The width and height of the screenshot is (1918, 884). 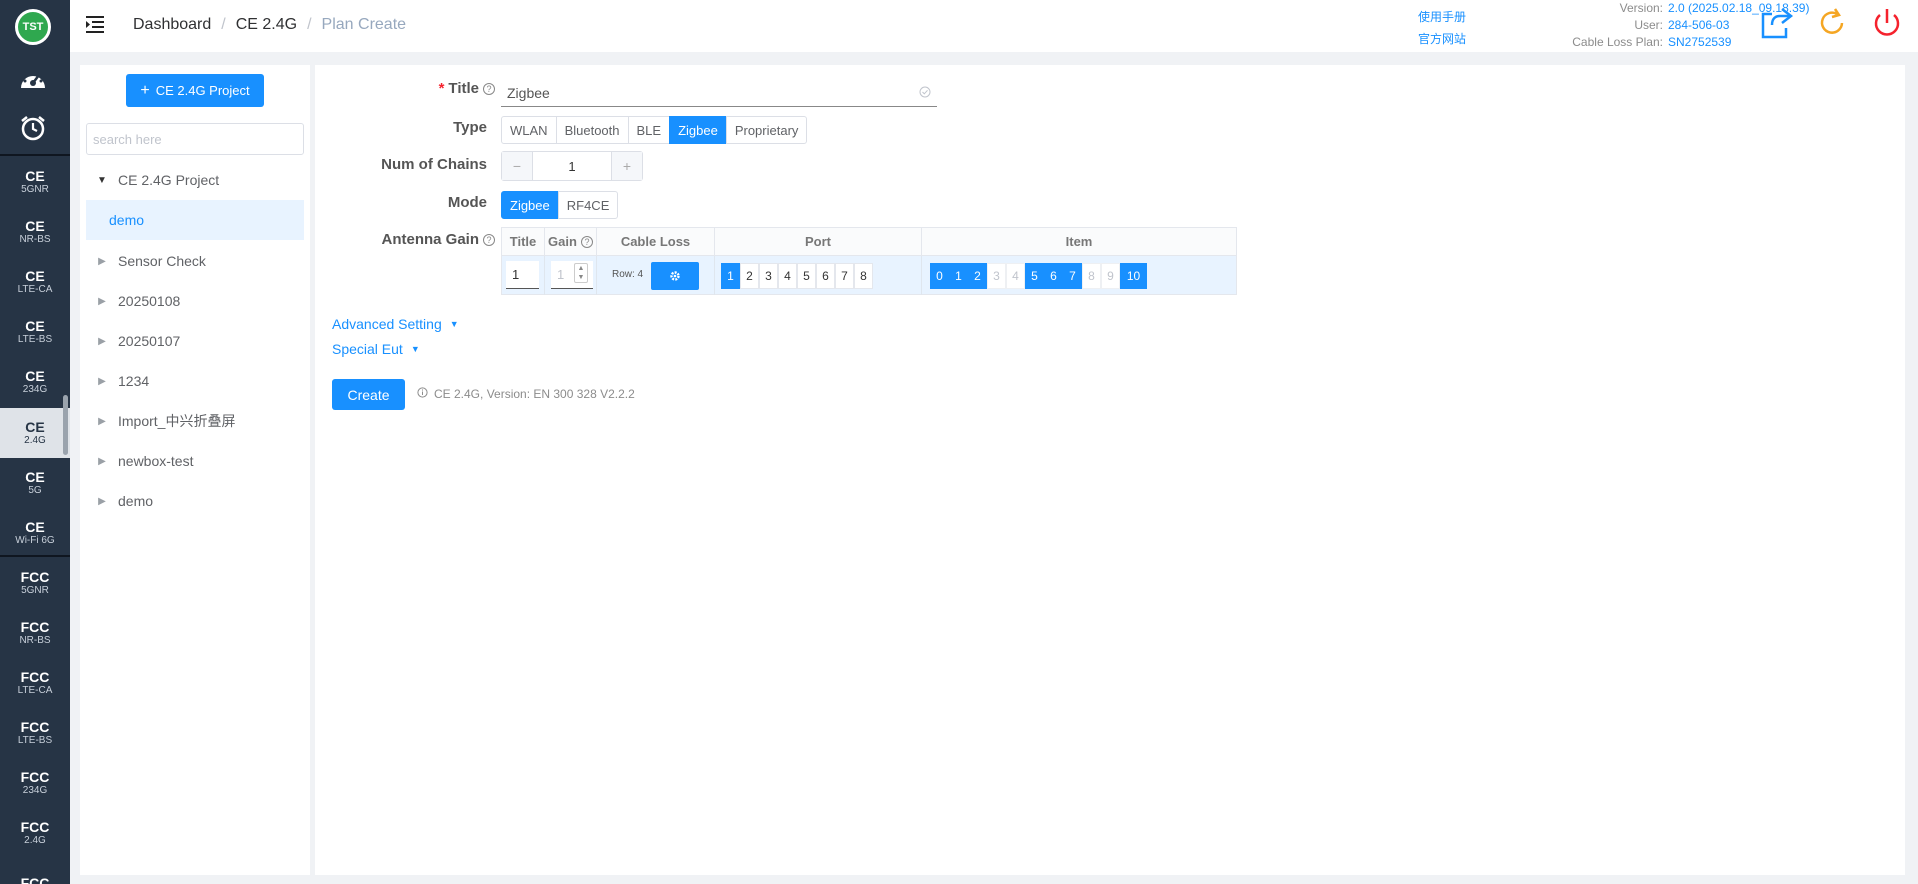 I want to click on refresh-icon, so click(x=1833, y=24).